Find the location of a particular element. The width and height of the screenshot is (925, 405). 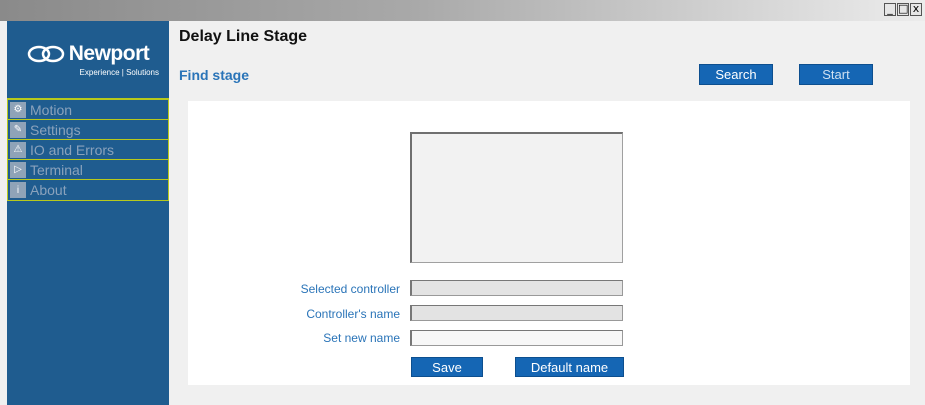

sidebar-item-label: Settings is located at coordinates (55, 129).